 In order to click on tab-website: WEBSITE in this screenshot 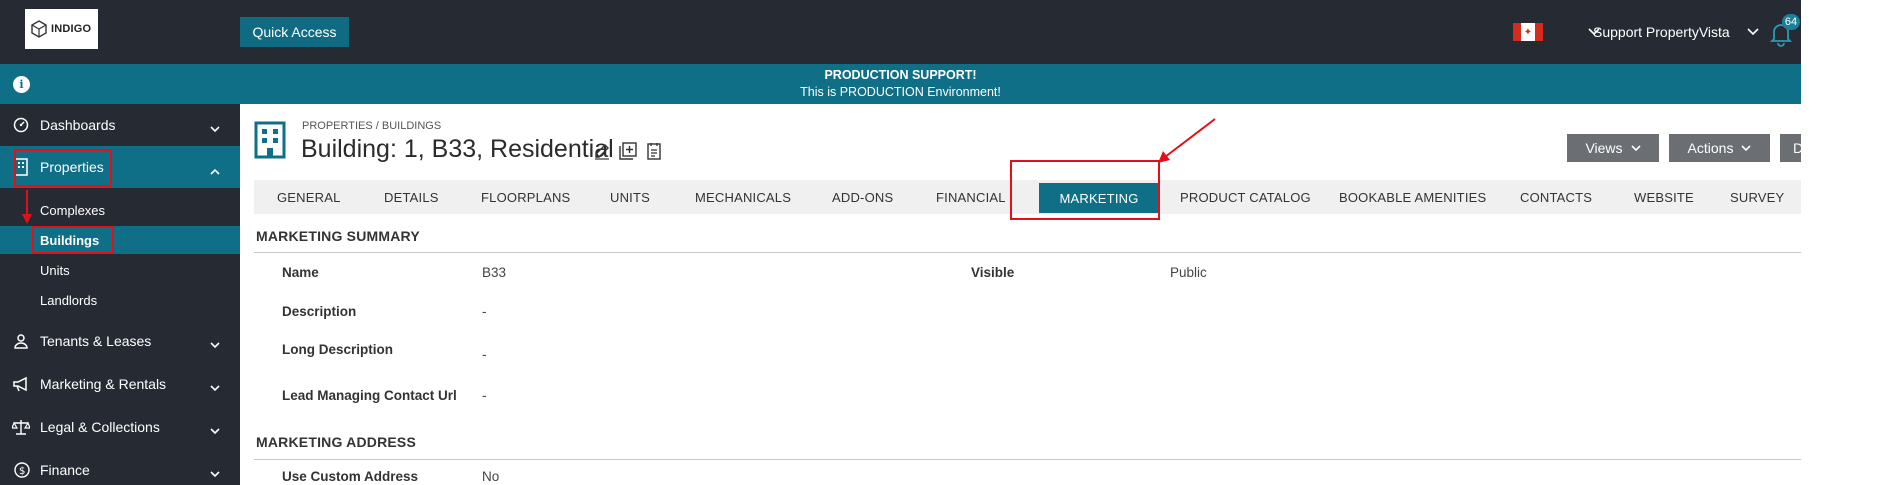, I will do `click(1664, 197)`.